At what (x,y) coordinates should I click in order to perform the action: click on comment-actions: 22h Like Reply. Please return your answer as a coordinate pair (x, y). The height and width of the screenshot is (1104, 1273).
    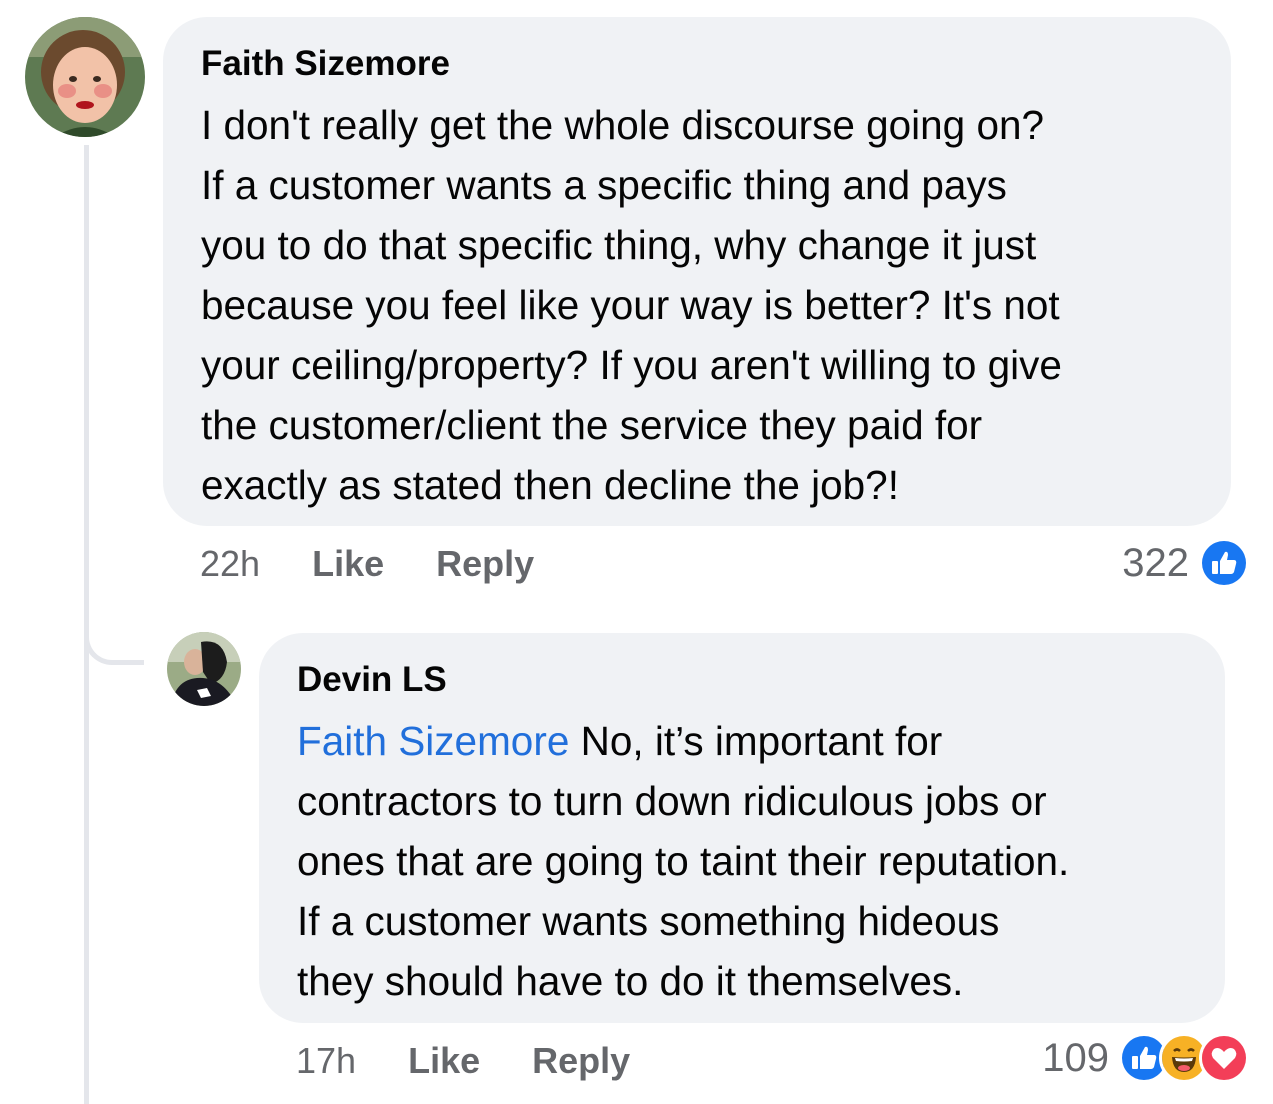
    Looking at the image, I should click on (367, 564).